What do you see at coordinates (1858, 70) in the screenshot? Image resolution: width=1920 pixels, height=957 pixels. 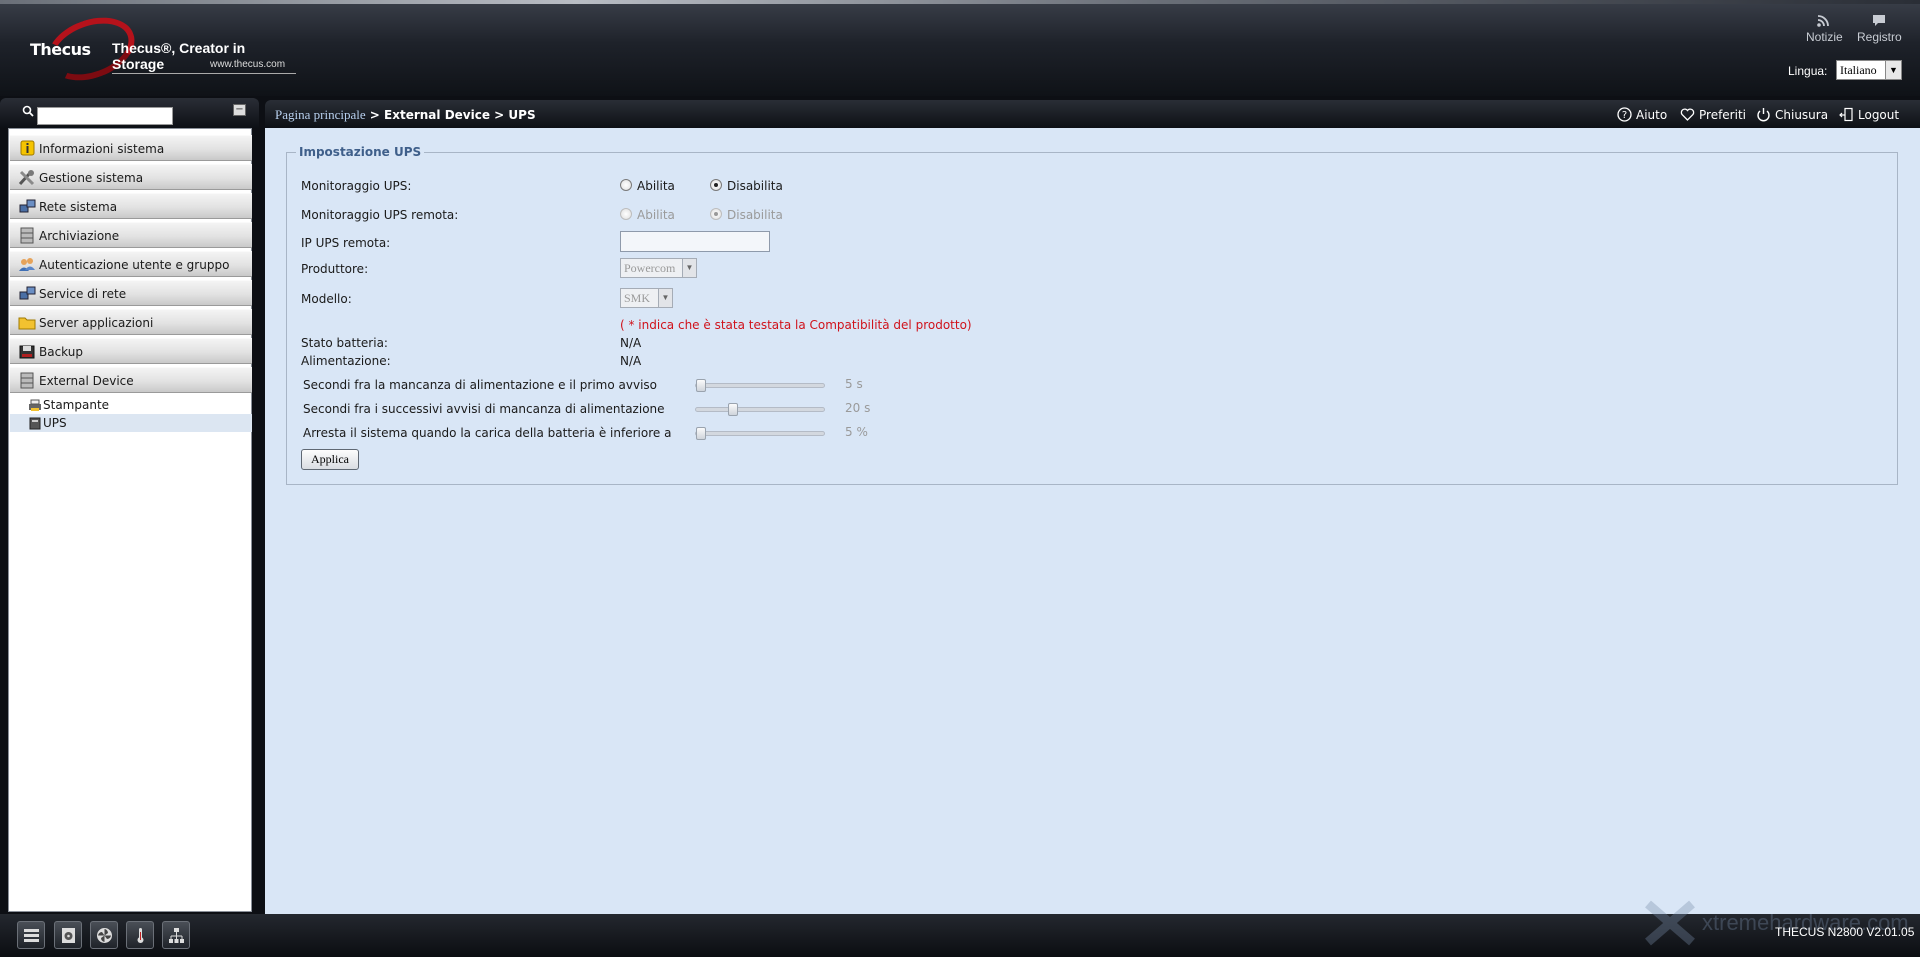 I see `language-value: Italiano` at bounding box center [1858, 70].